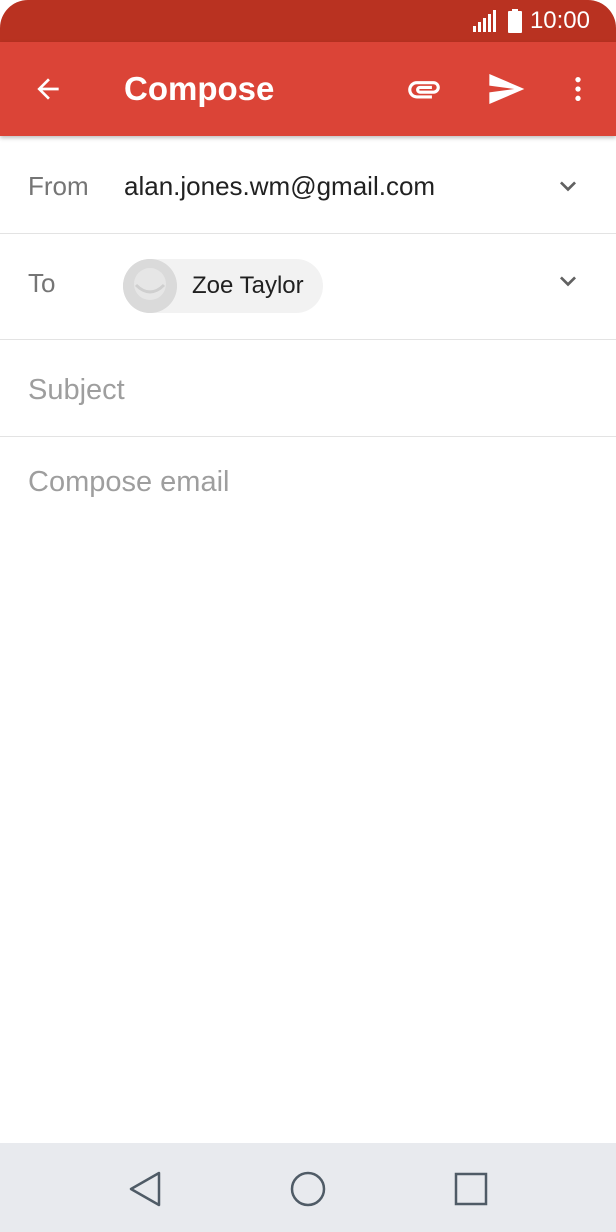 The height and width of the screenshot is (1232, 616). Describe the element at coordinates (514, 21) in the screenshot. I see `battery-icon` at that location.